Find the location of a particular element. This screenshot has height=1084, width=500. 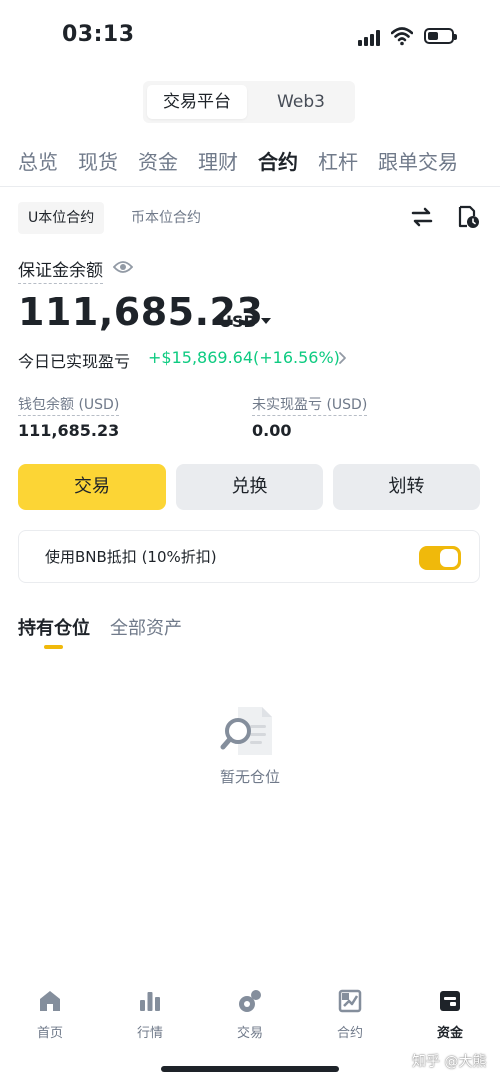

nav-home-label: 首页 is located at coordinates (49, 1033).